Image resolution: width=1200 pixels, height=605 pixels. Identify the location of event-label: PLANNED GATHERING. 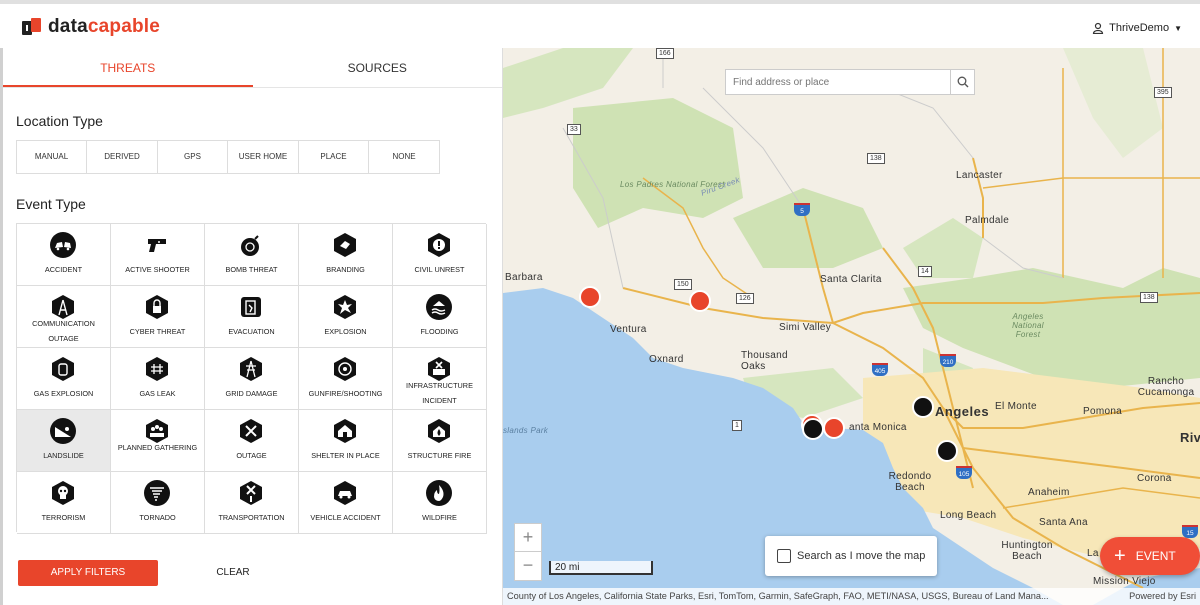
(157, 447).